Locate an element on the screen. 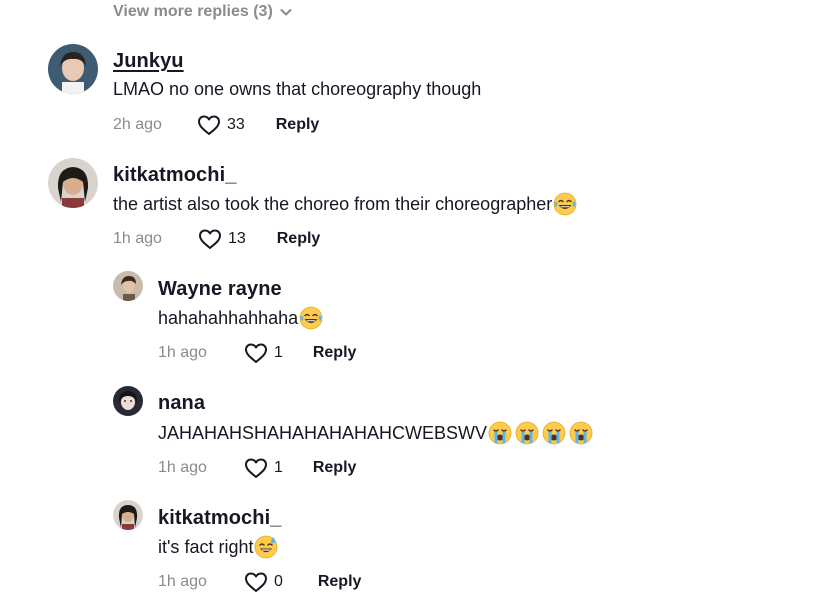 The width and height of the screenshot is (823, 607). reply-text: JAHAHAHSHAHAHAHAHAHCWEBSWV is located at coordinates (375, 433).